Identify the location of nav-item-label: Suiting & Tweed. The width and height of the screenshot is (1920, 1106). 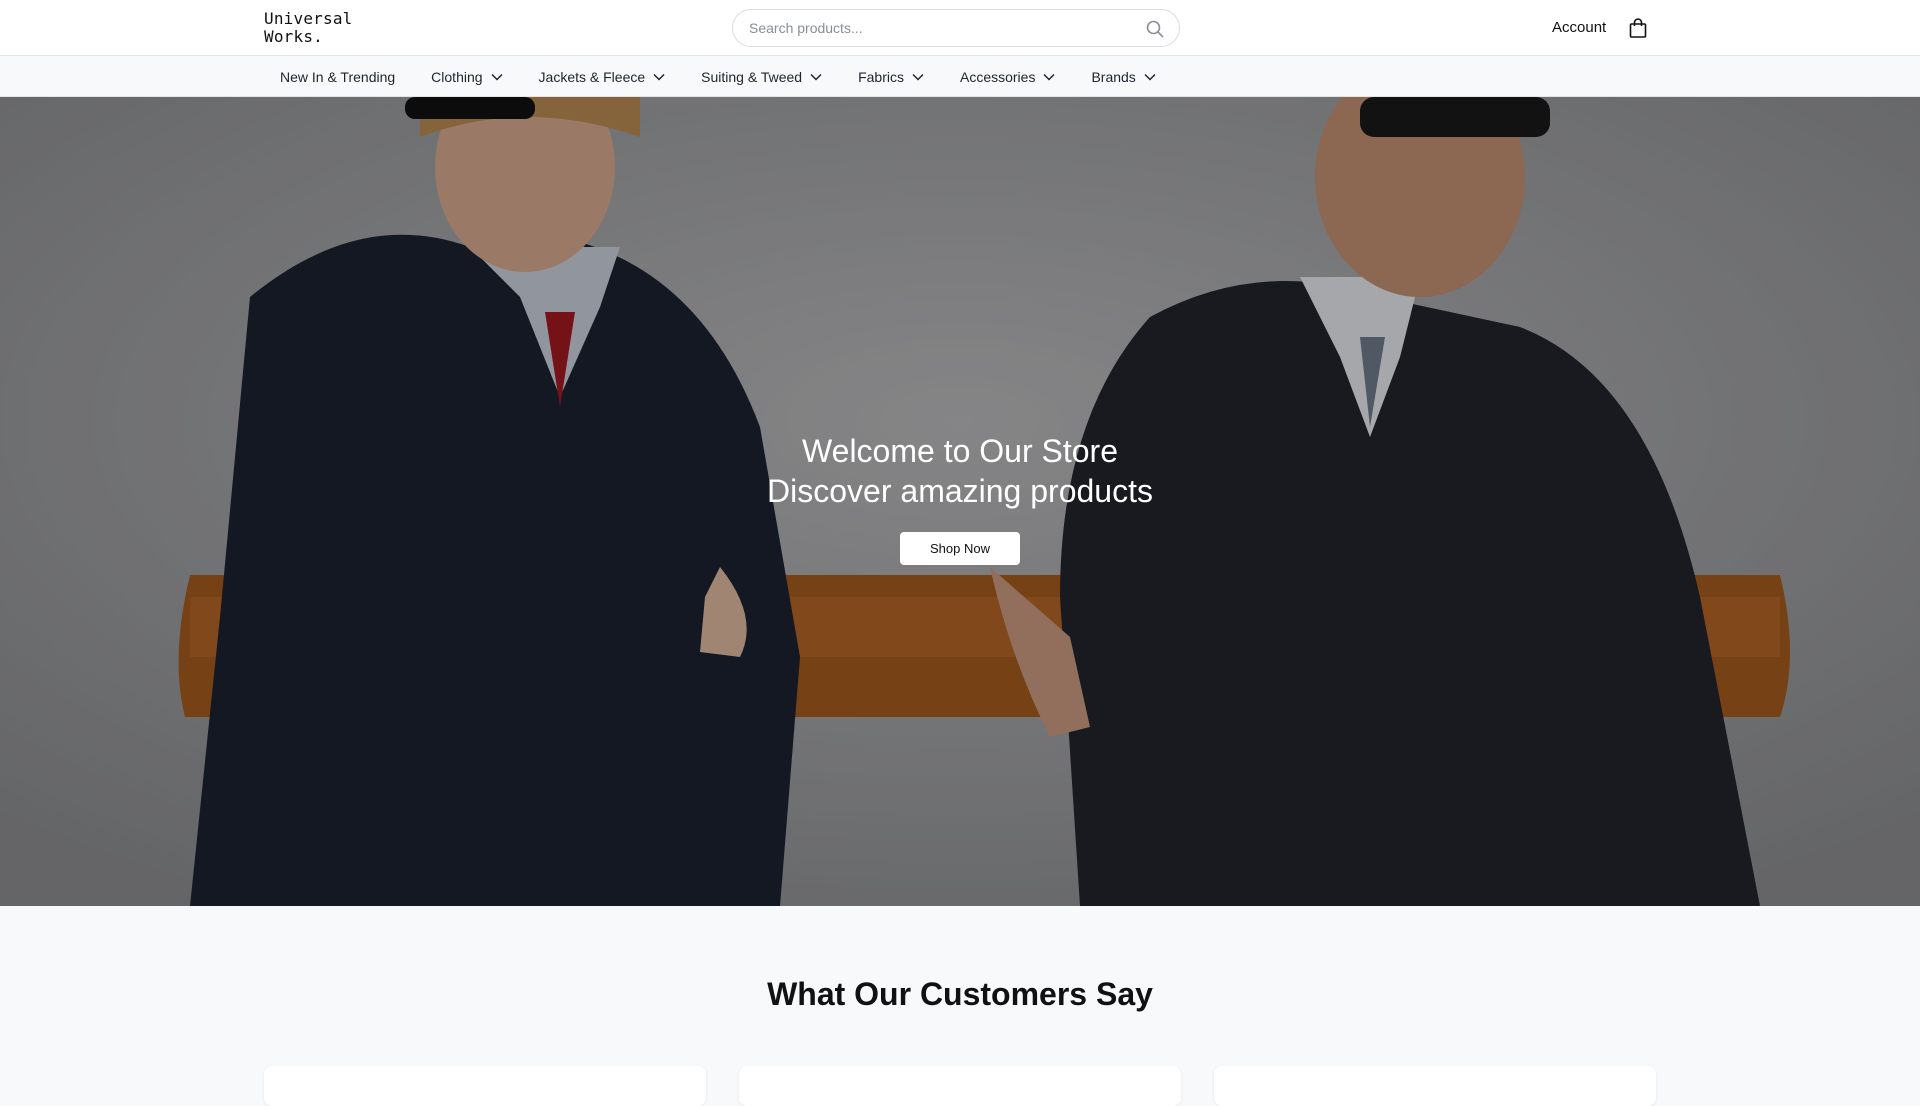
(752, 76).